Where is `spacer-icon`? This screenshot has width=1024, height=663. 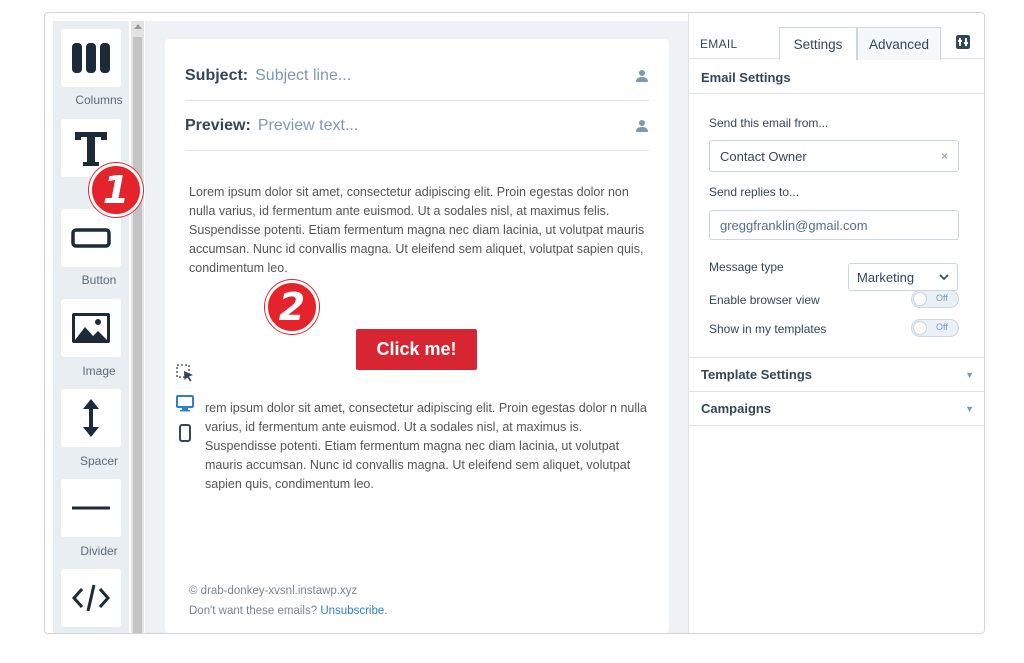 spacer-icon is located at coordinates (91, 418).